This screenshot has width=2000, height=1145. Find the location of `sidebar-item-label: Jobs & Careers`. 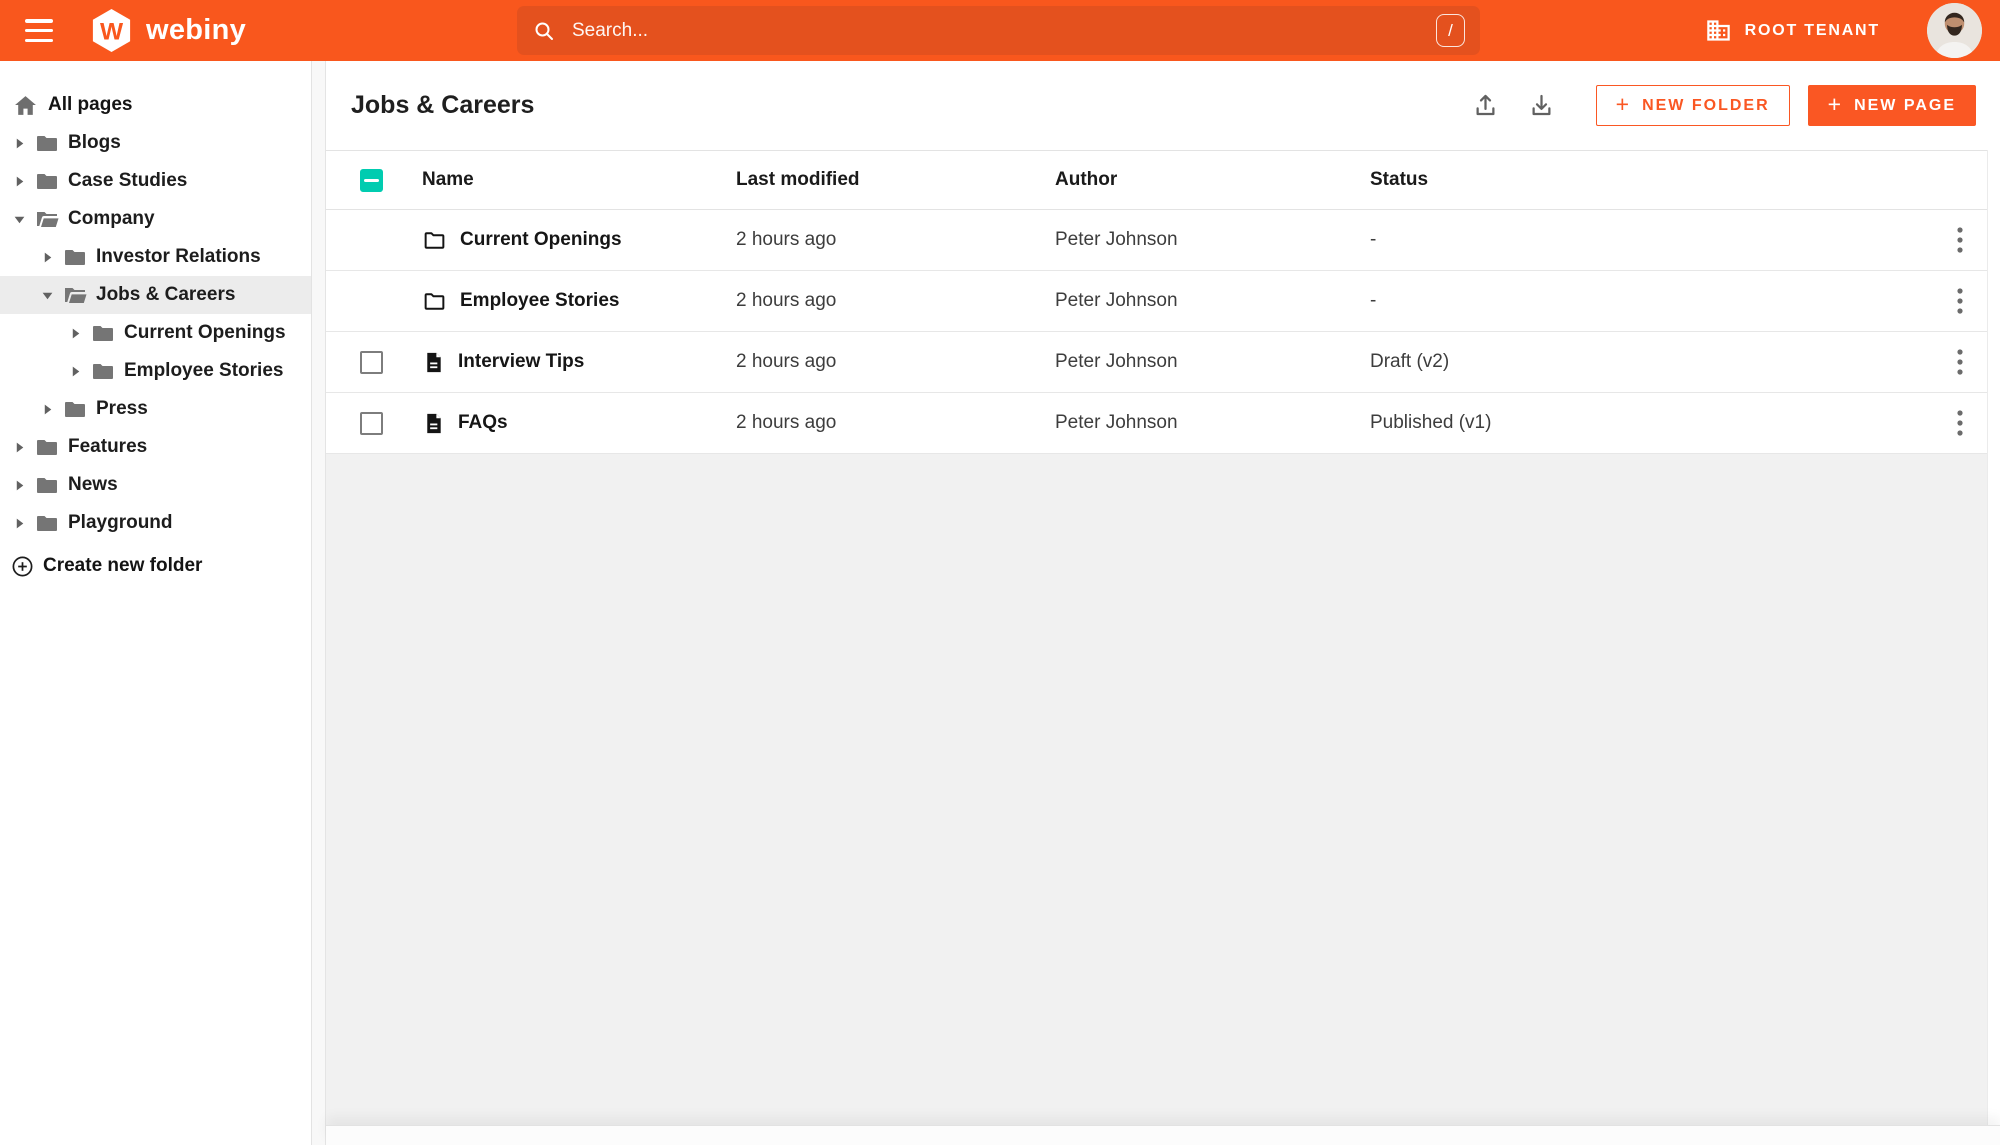

sidebar-item-label: Jobs & Careers is located at coordinates (166, 294).